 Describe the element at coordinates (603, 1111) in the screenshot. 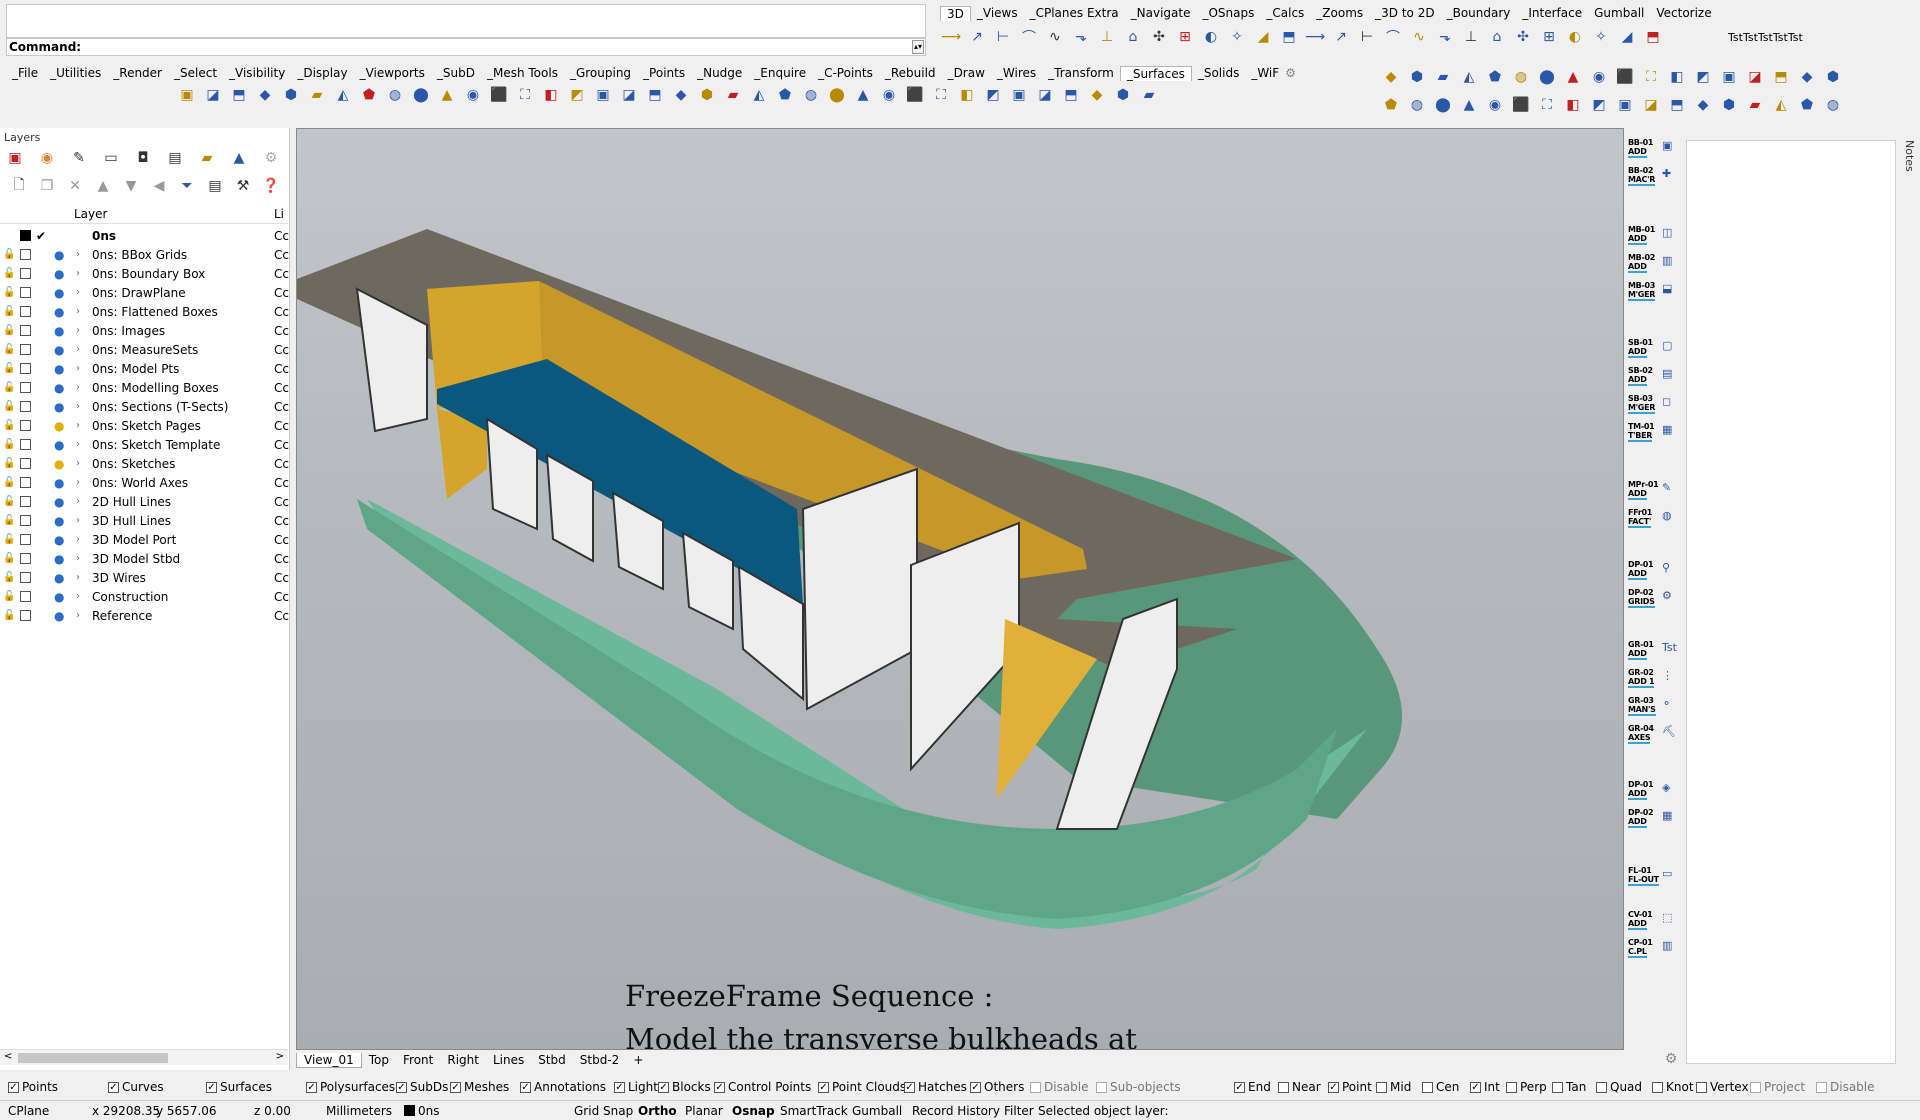

I see `grid-snap-toggle: Grid Snap` at that location.